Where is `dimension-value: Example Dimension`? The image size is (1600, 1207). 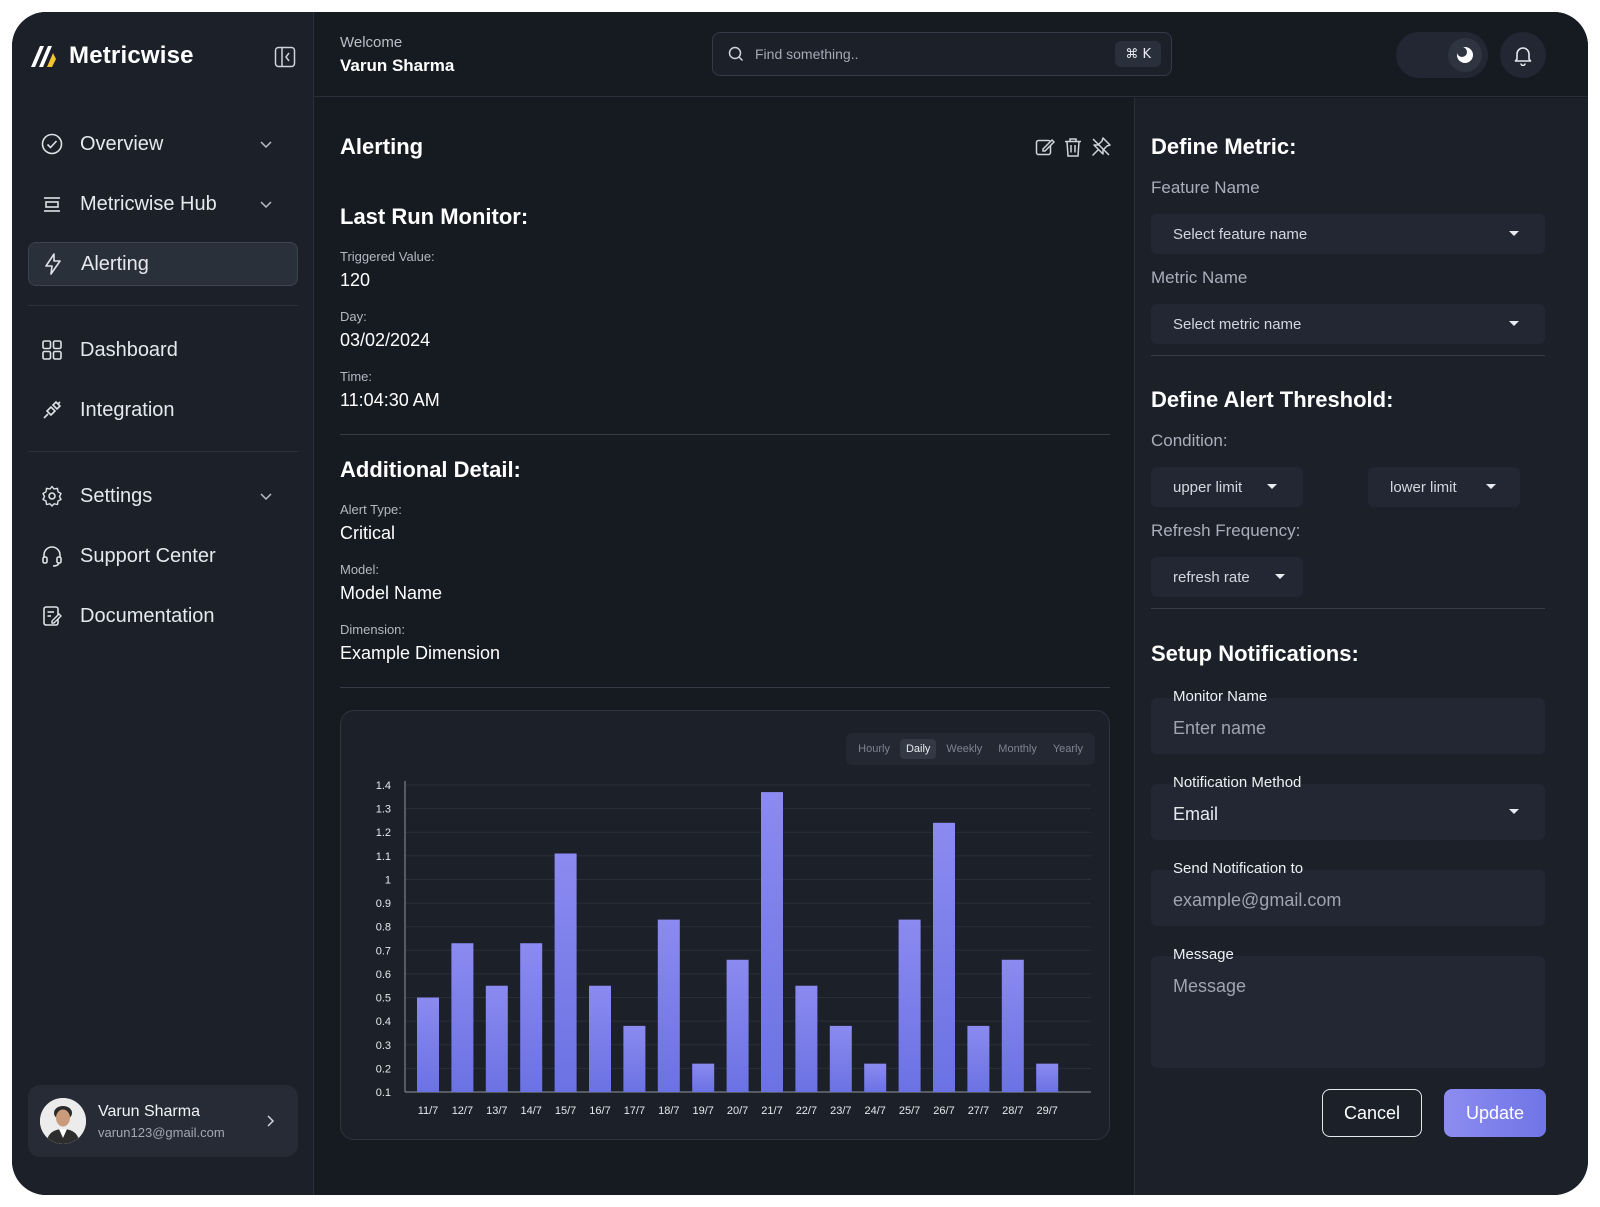
dimension-value: Example Dimension is located at coordinates (420, 653).